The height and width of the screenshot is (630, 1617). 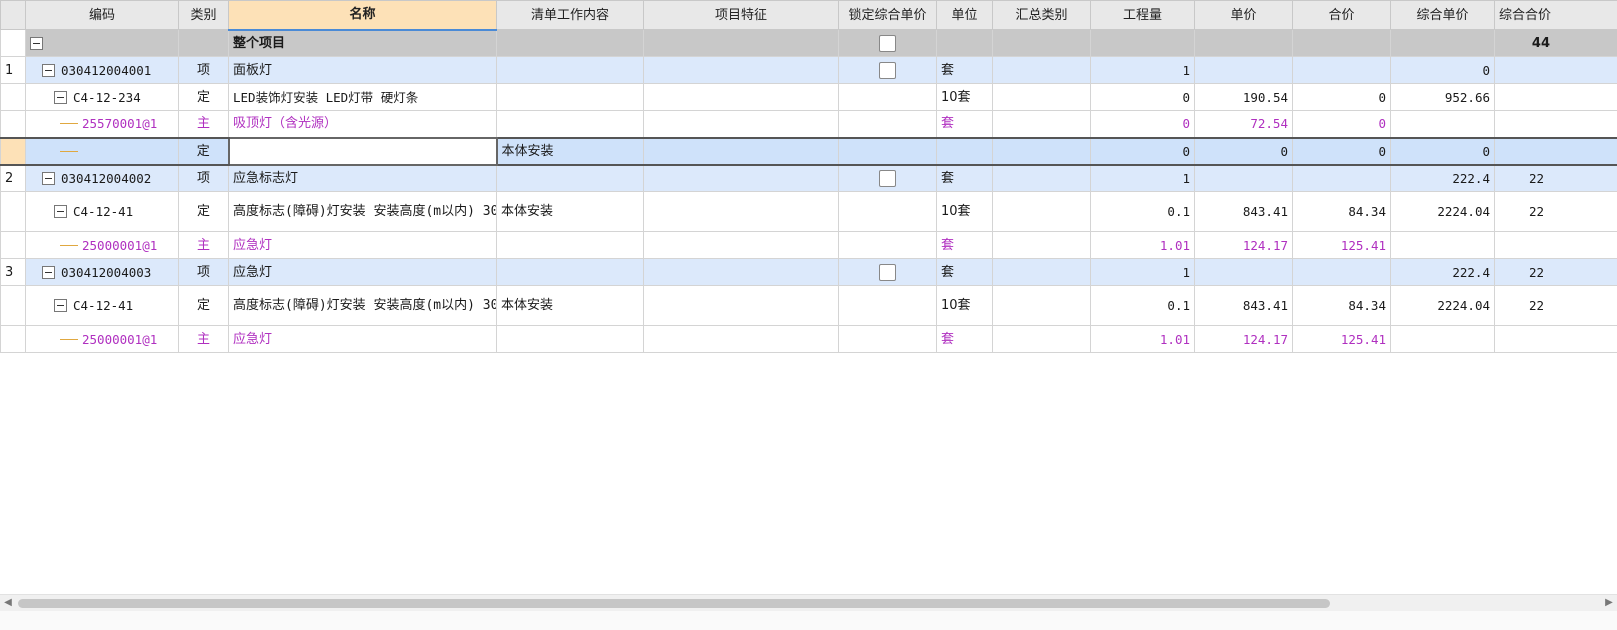 What do you see at coordinates (741, 15) in the screenshot?
I see `header-feature: 项目特征` at bounding box center [741, 15].